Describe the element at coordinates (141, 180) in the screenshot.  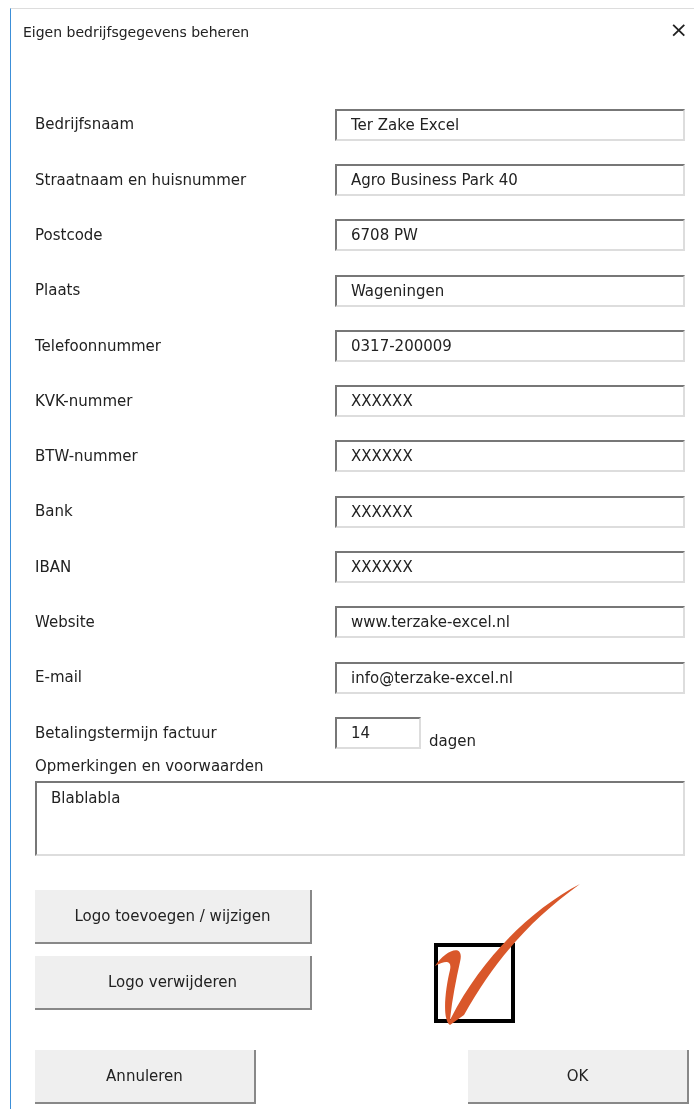
I see `field-label: Straatnaam en huisnummer` at that location.